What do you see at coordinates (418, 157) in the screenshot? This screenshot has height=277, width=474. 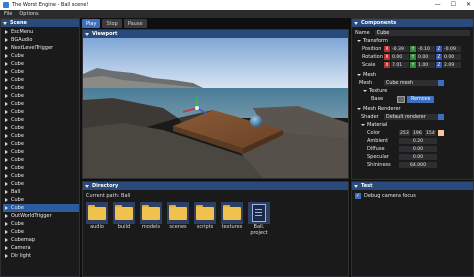 I see `specular-input: 0.00` at bounding box center [418, 157].